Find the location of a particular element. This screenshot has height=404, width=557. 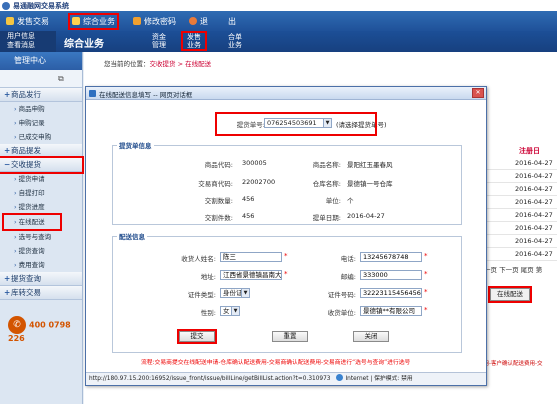

online-delivery-button: 在线配送 is located at coordinates (510, 294).